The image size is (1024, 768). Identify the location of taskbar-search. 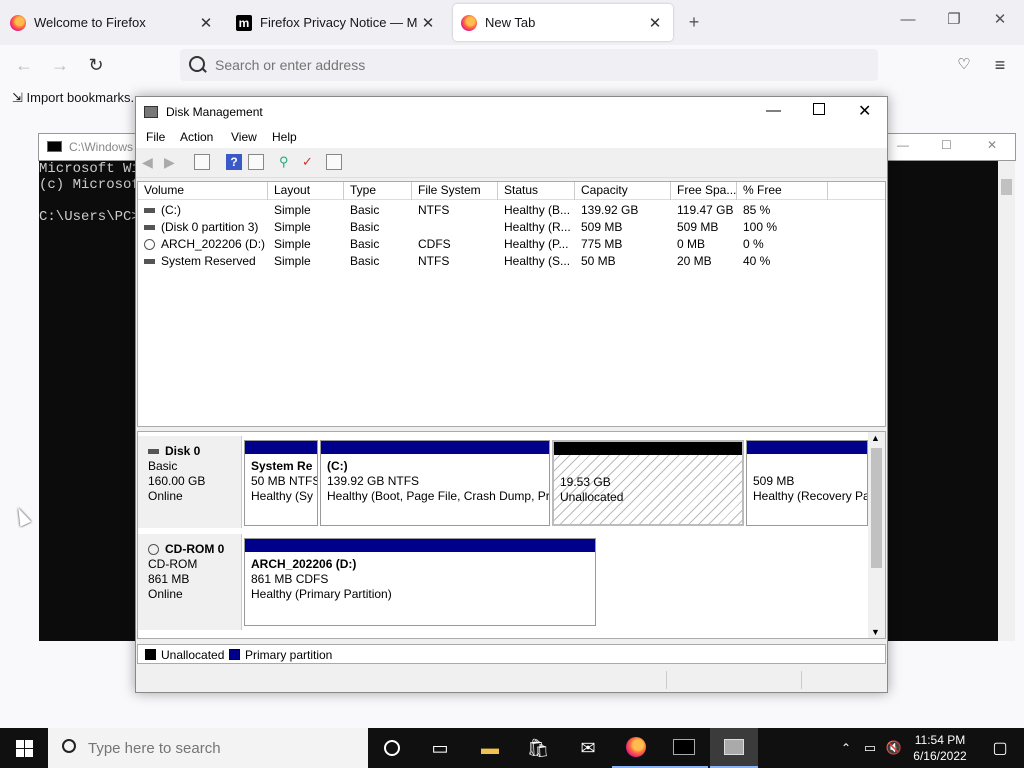
(208, 748).